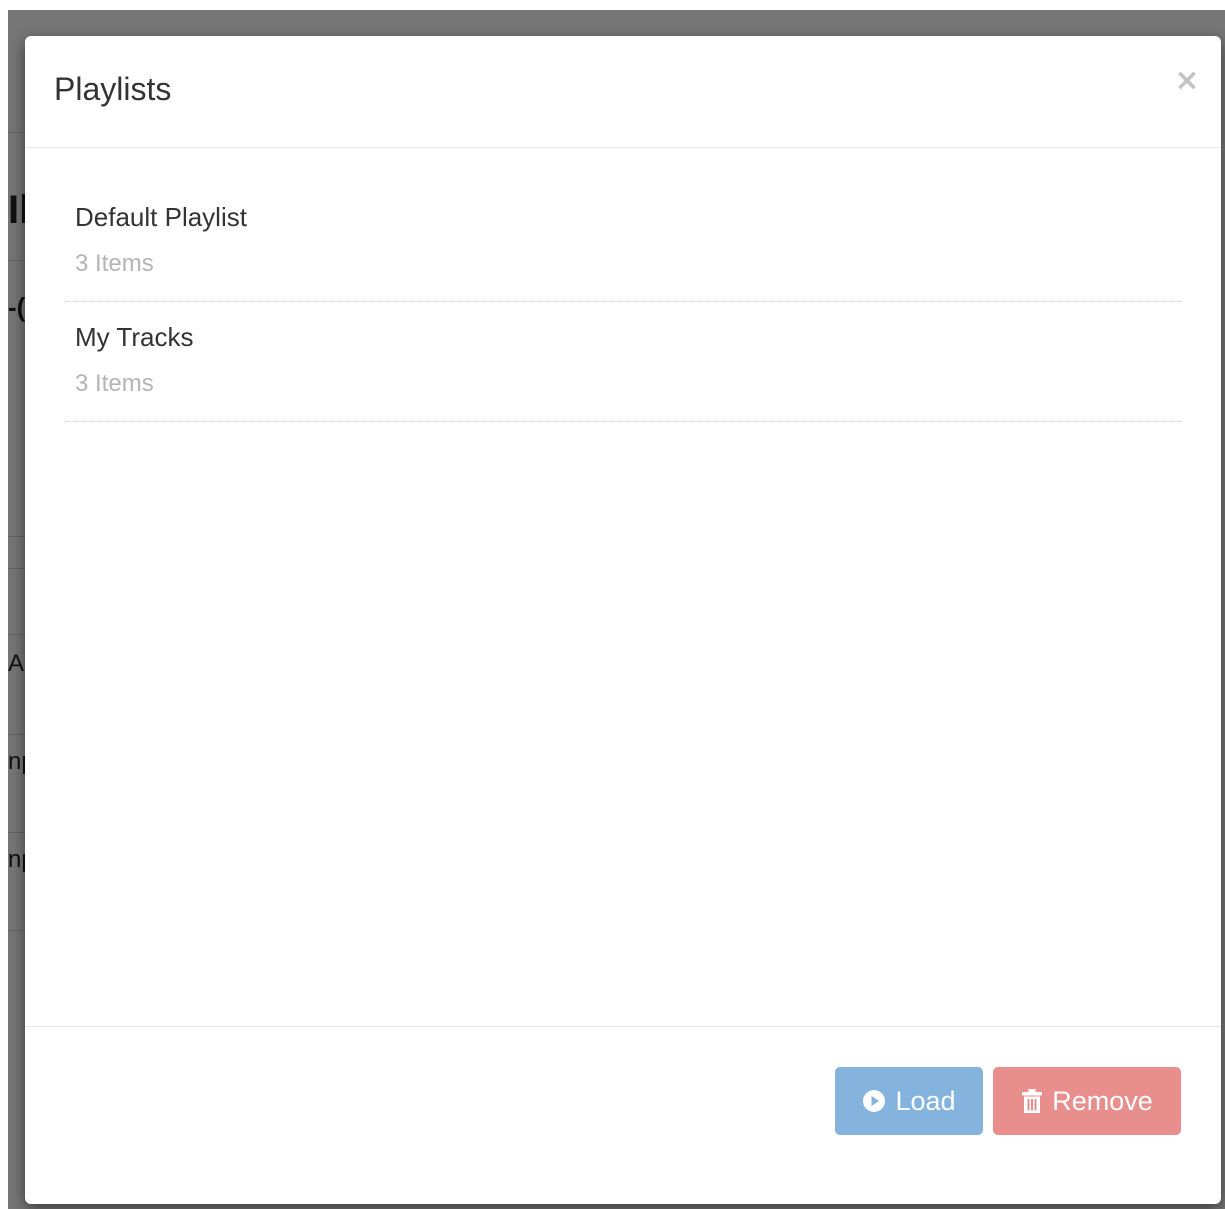  Describe the element at coordinates (925, 1101) in the screenshot. I see `load-button-label: Load` at that location.